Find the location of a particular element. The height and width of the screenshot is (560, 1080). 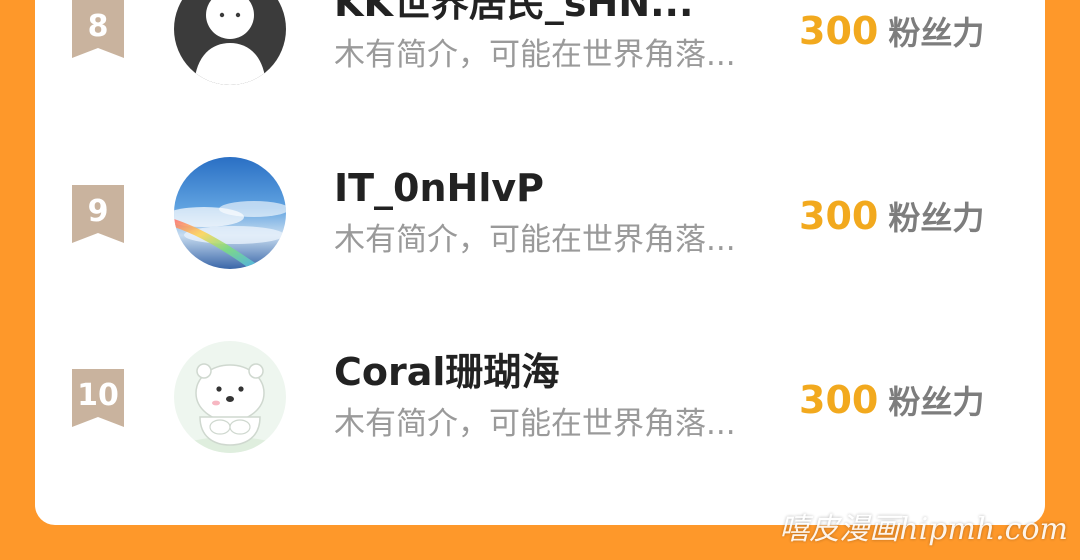

rank-number: 10 is located at coordinates (98, 395).